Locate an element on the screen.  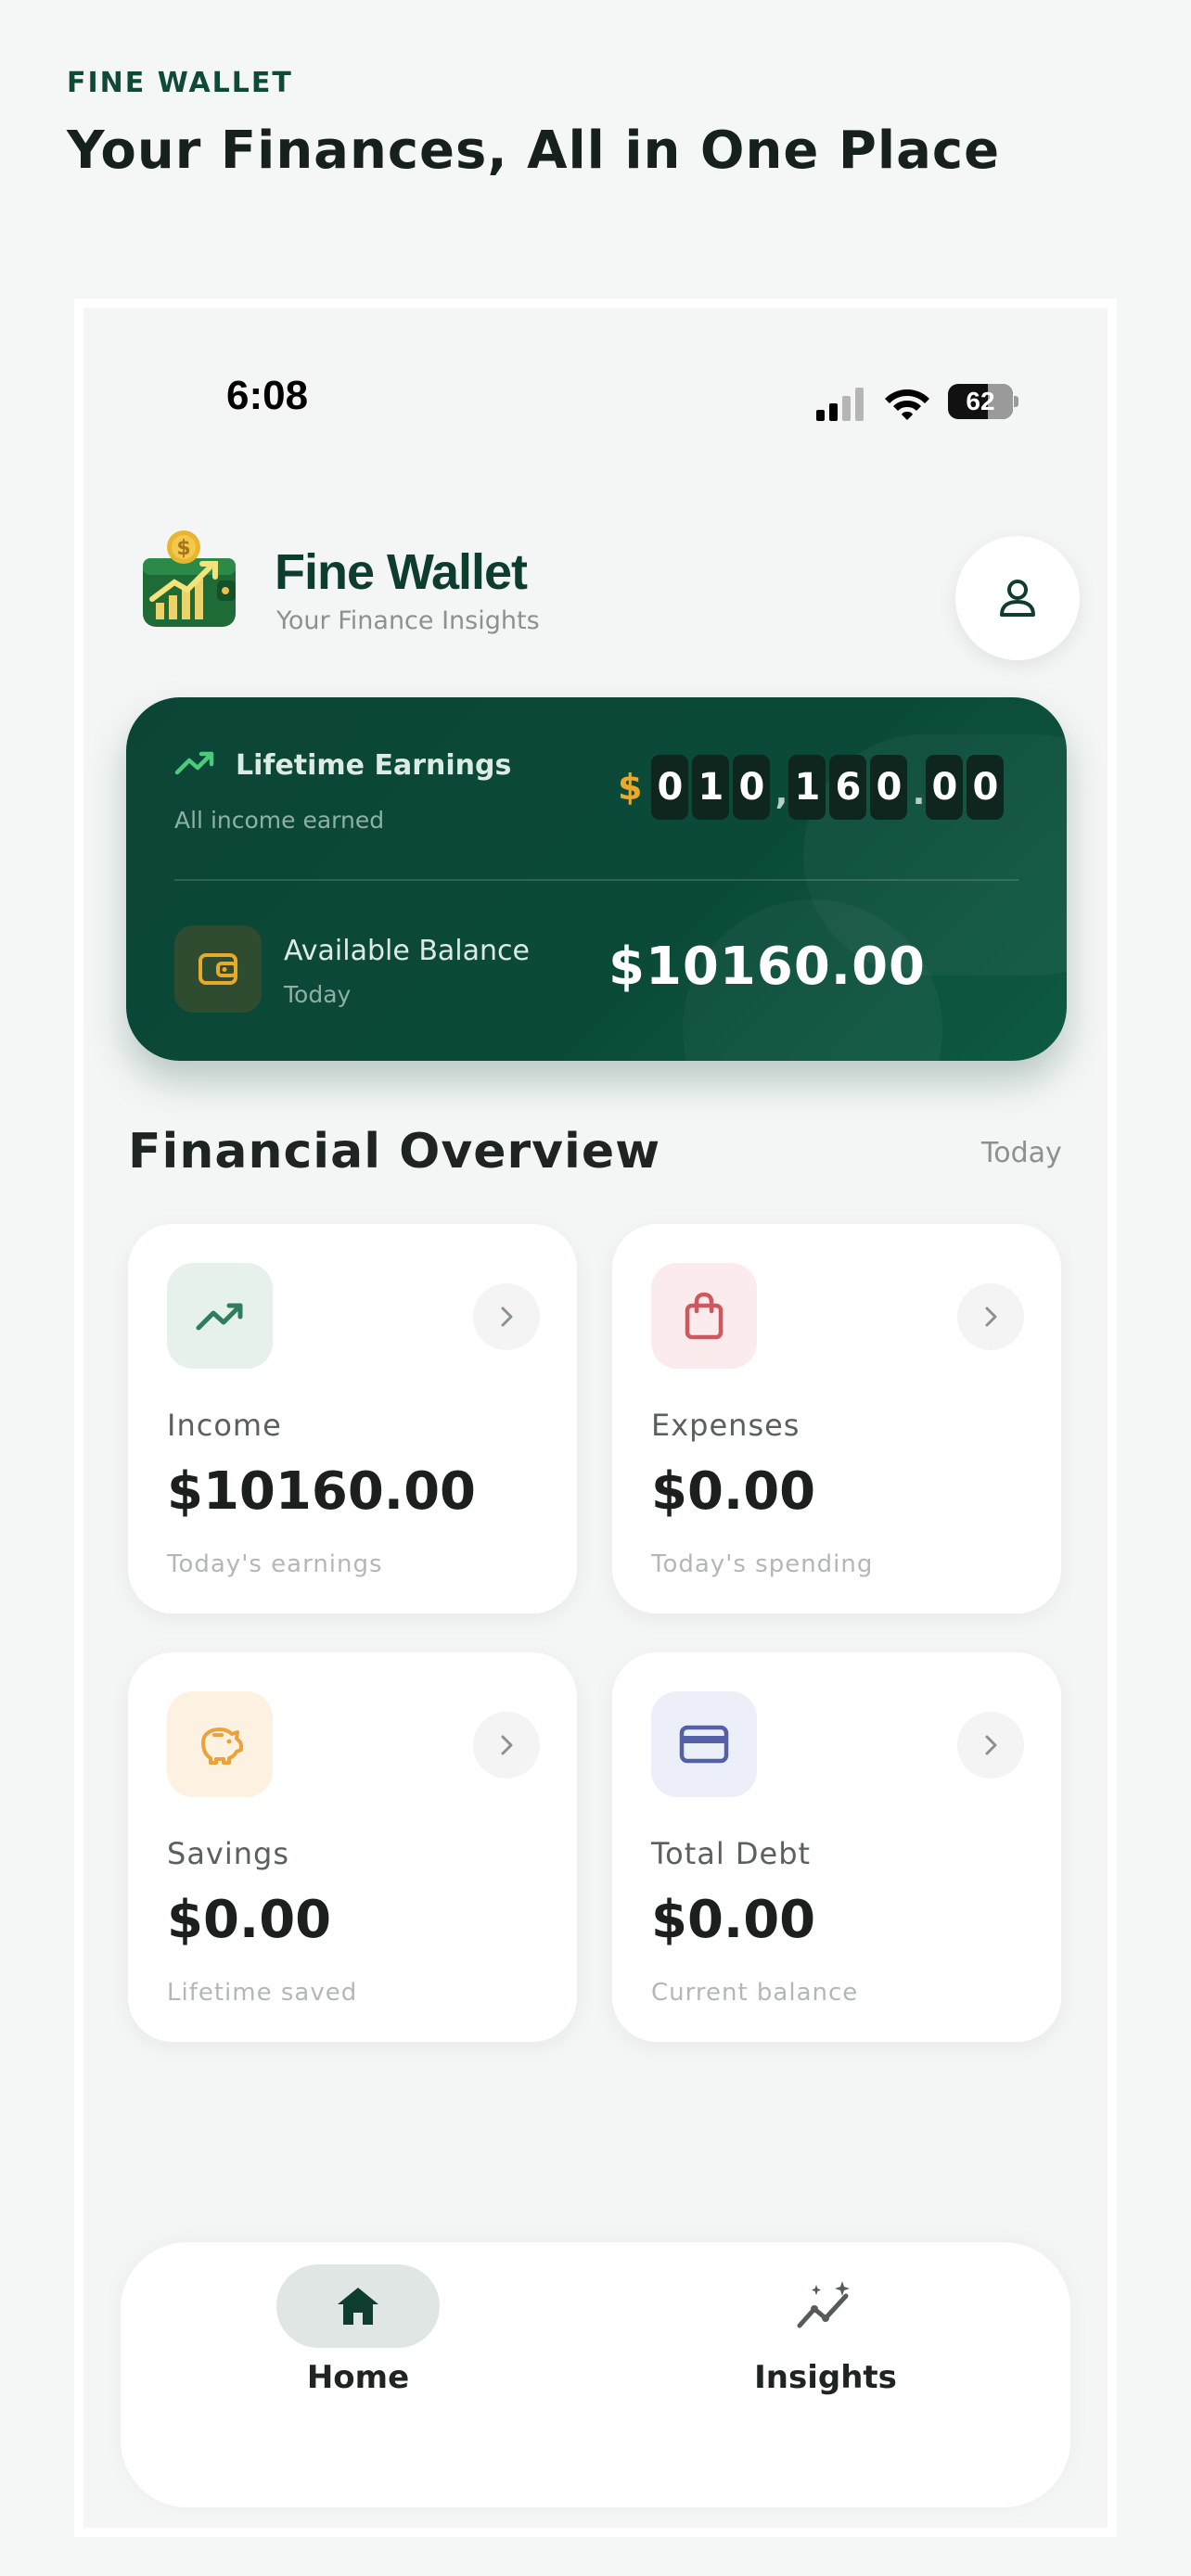
app-subtitle: Your Finance Insights is located at coordinates (408, 620).